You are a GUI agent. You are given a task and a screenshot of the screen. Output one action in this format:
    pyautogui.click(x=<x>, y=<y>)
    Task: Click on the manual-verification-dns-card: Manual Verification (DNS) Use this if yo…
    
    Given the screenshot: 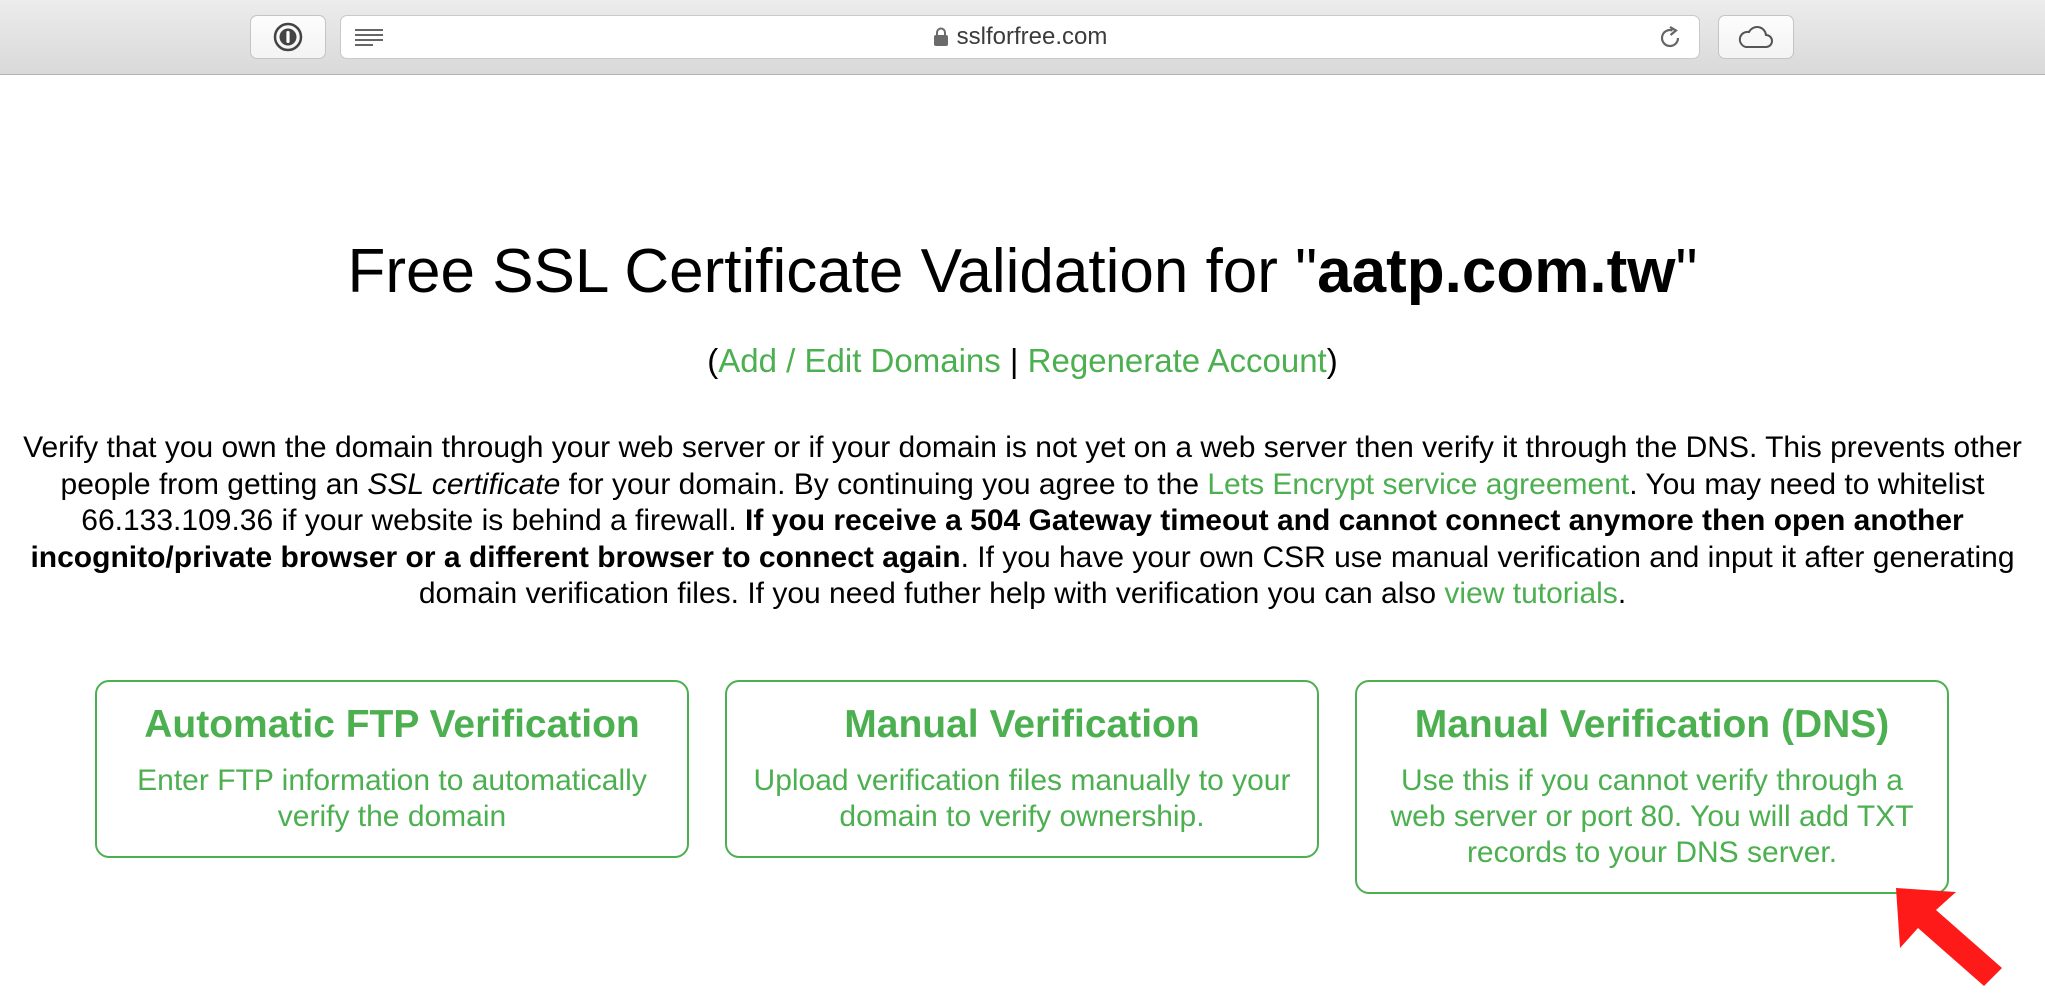 What is the action you would take?
    pyautogui.click(x=1652, y=787)
    